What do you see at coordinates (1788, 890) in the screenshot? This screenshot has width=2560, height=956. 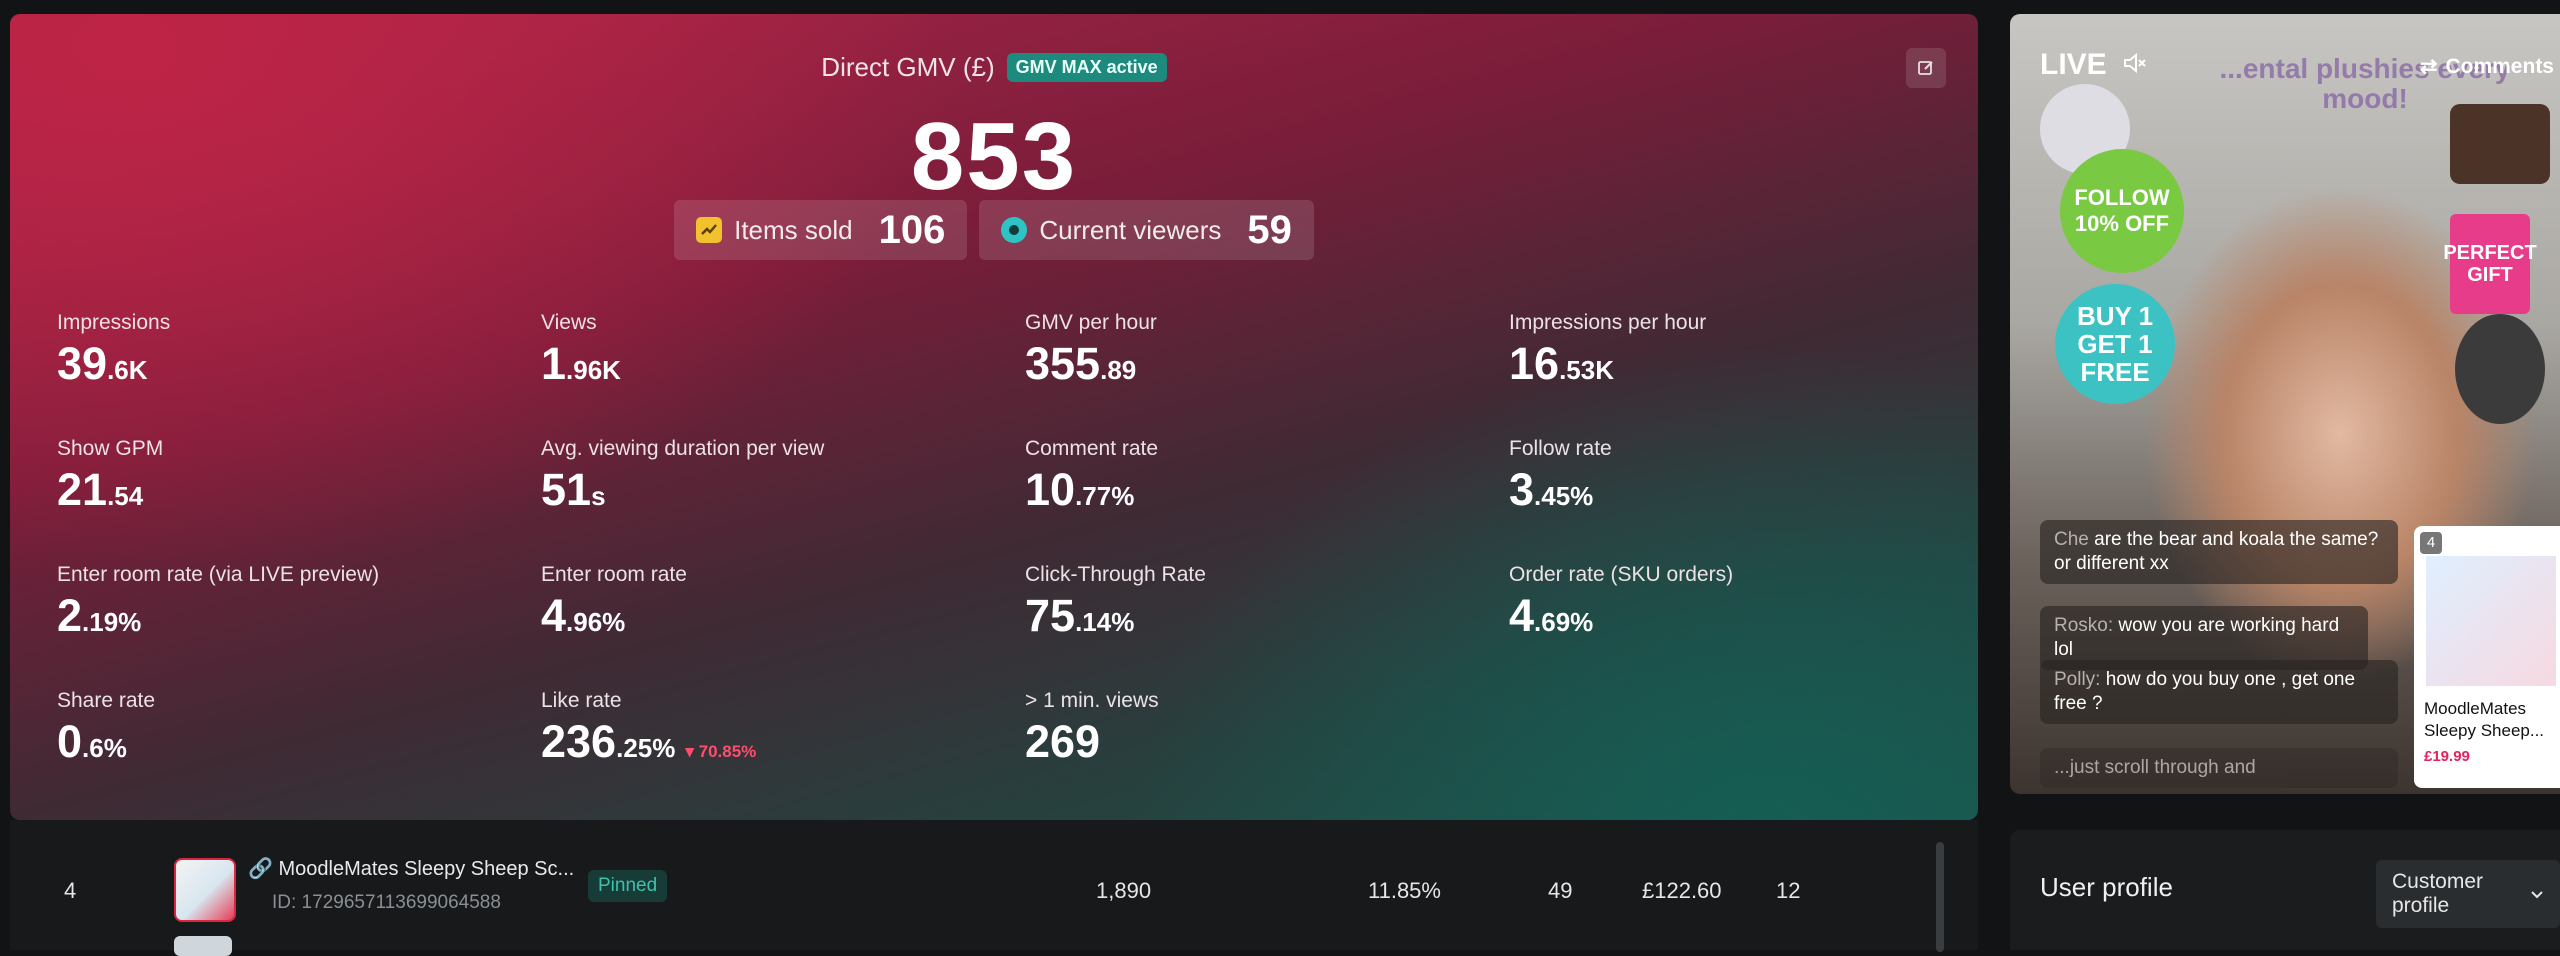 I see `cell-col5: 12` at bounding box center [1788, 890].